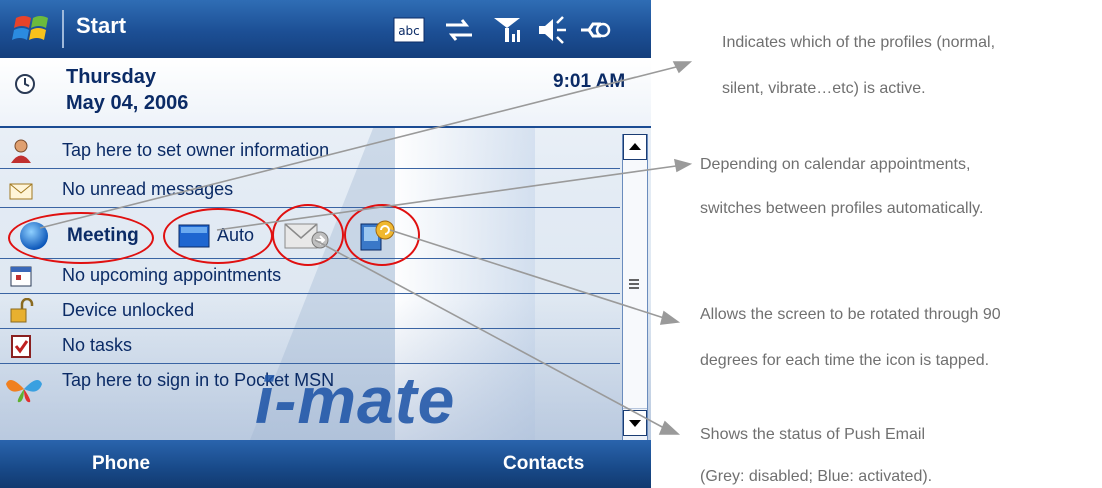  Describe the element at coordinates (22, 310) in the screenshot. I see `unlocked-padlock-icon` at that location.